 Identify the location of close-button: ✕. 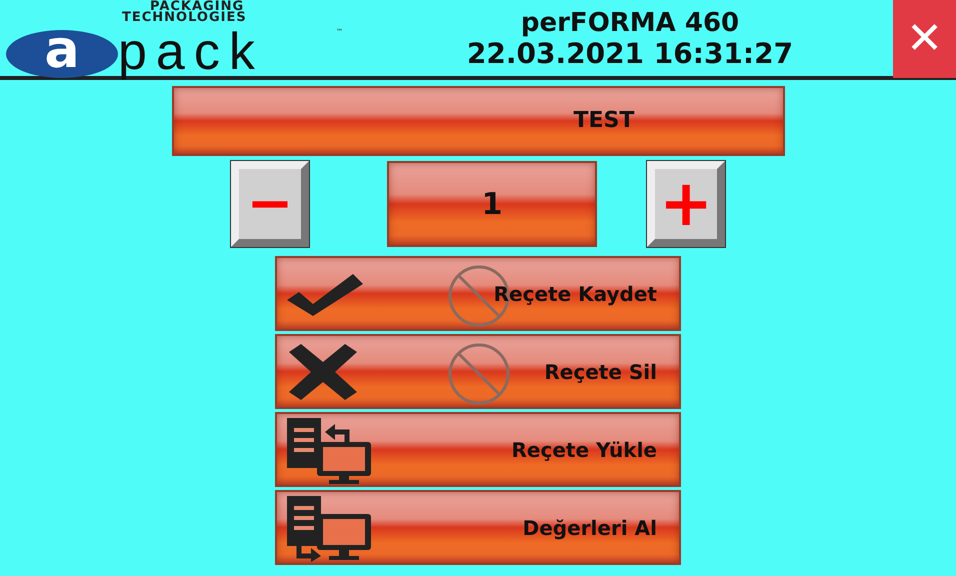
(924, 39).